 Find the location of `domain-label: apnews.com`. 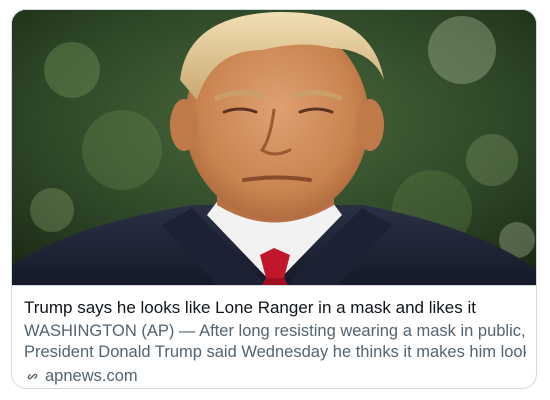

domain-label: apnews.com is located at coordinates (91, 376).